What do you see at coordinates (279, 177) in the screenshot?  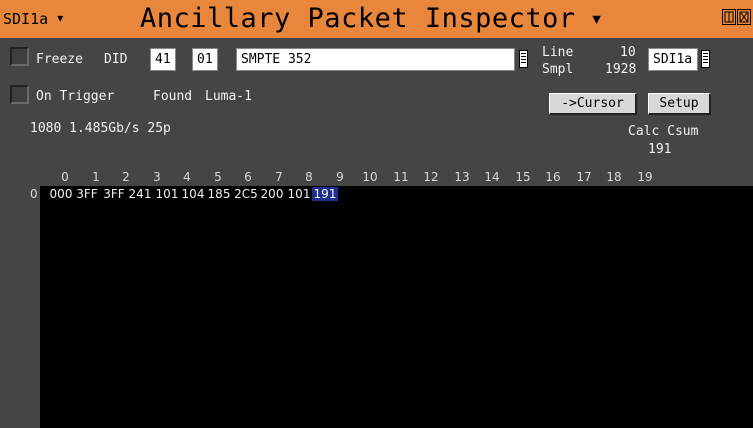 I see `column-header: 7` at bounding box center [279, 177].